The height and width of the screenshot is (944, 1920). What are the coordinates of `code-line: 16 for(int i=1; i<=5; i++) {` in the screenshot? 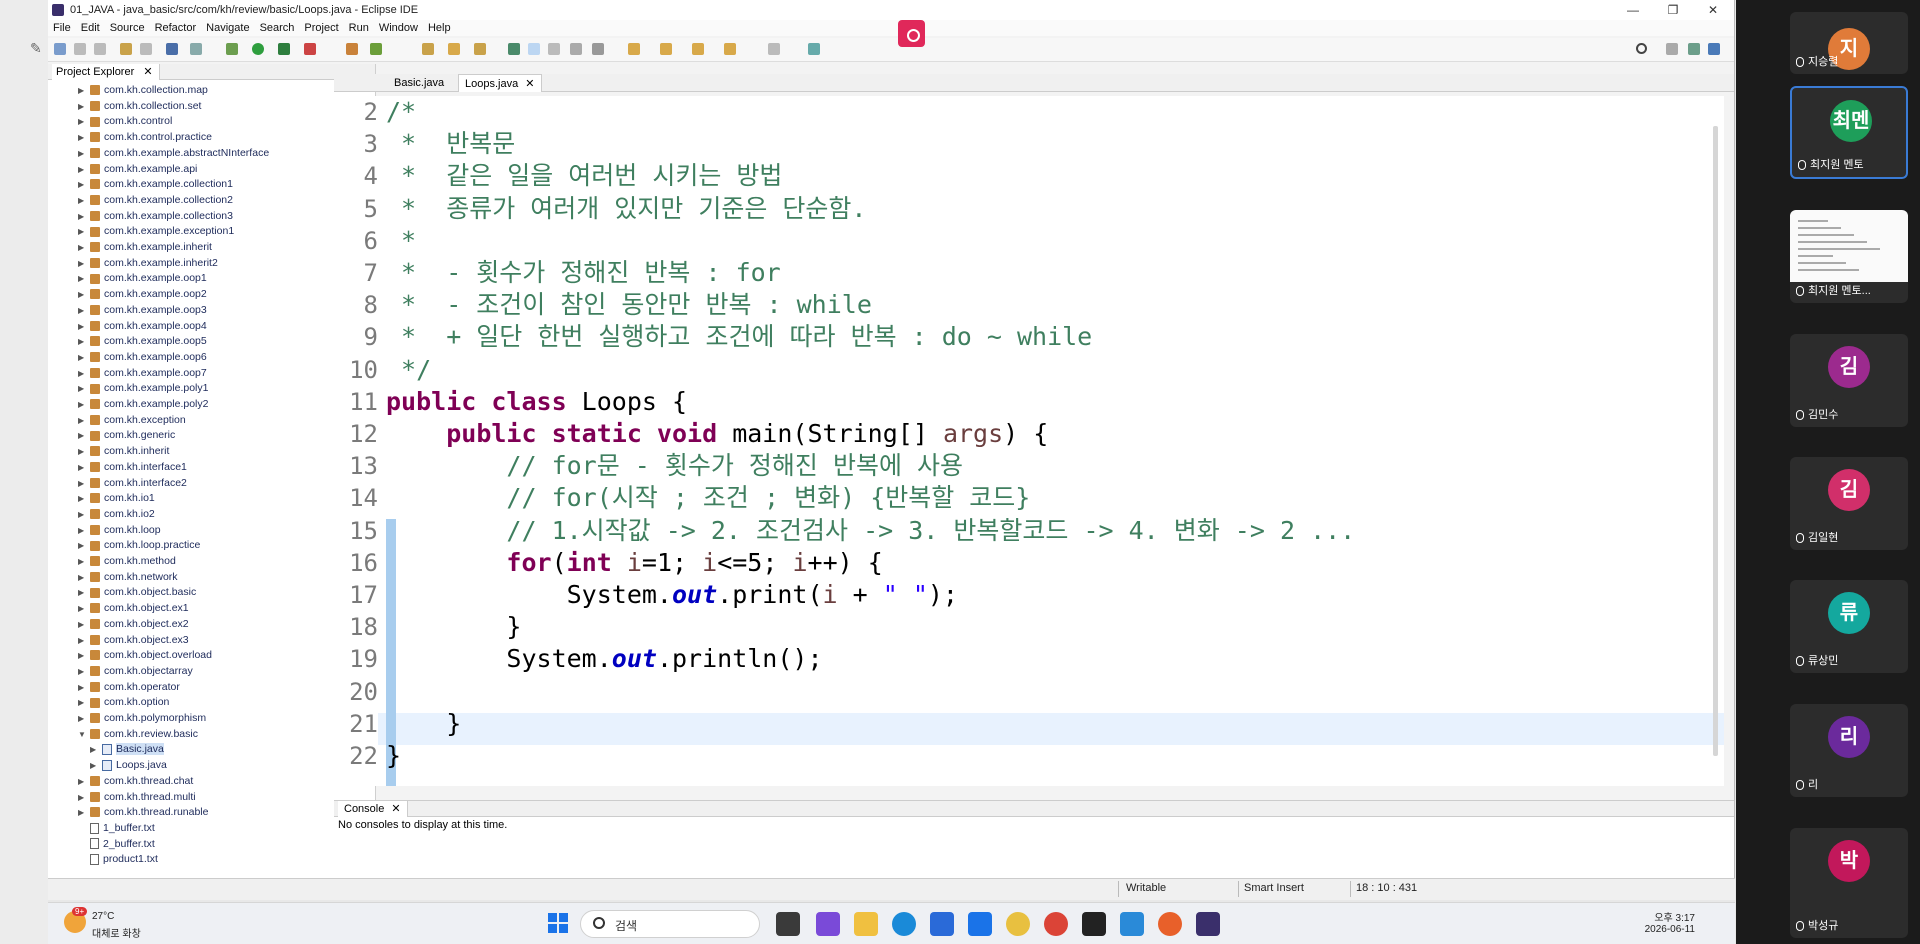 It's located at (1024, 563).